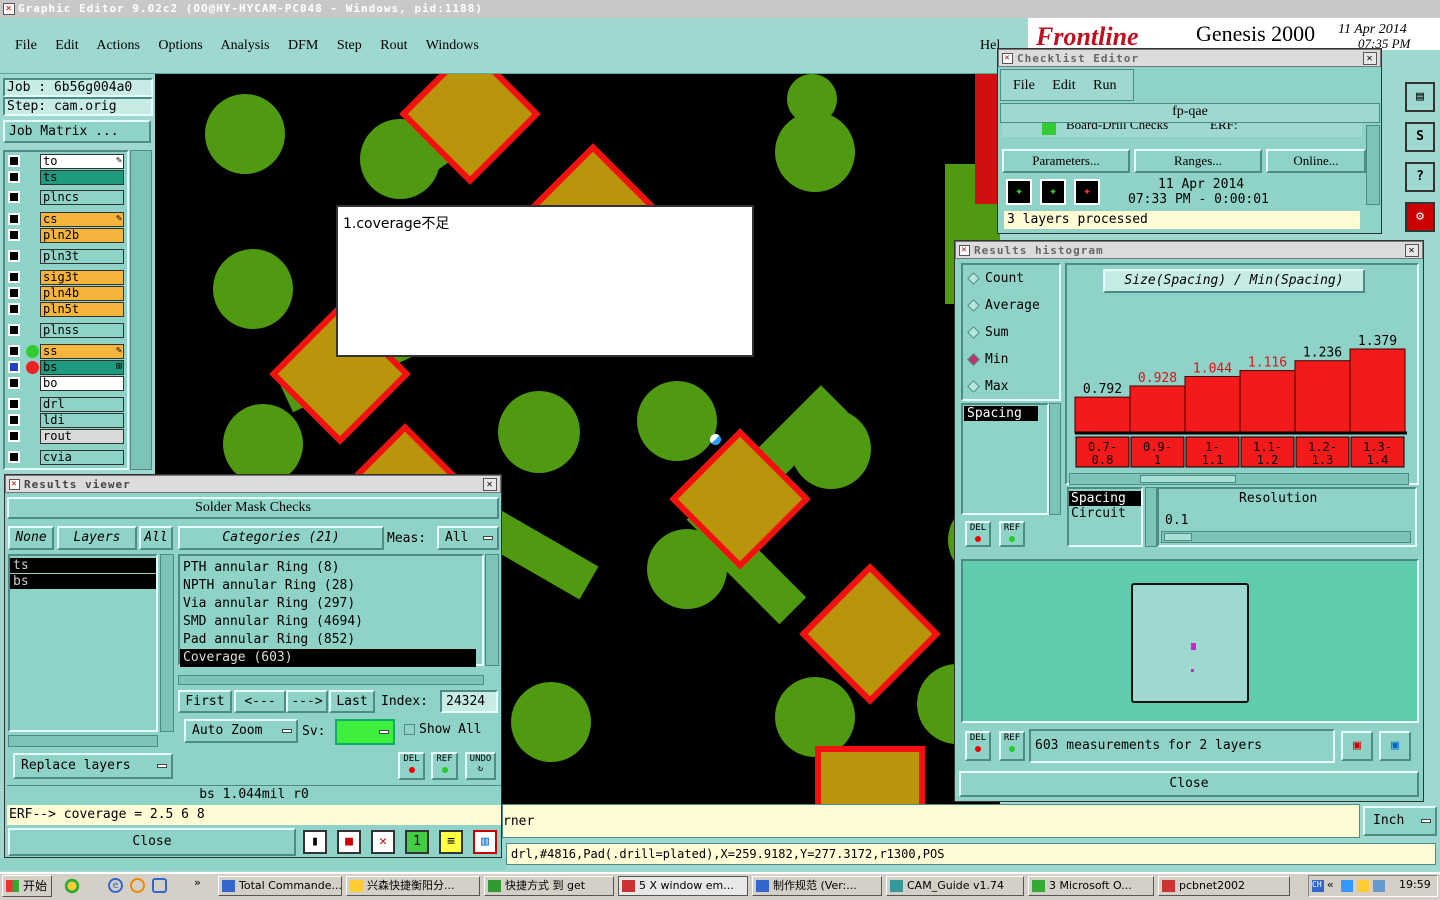 The image size is (1440, 900). Describe the element at coordinates (65, 256) in the screenshot. I see `layer-row-pln3t: pln3t` at that location.